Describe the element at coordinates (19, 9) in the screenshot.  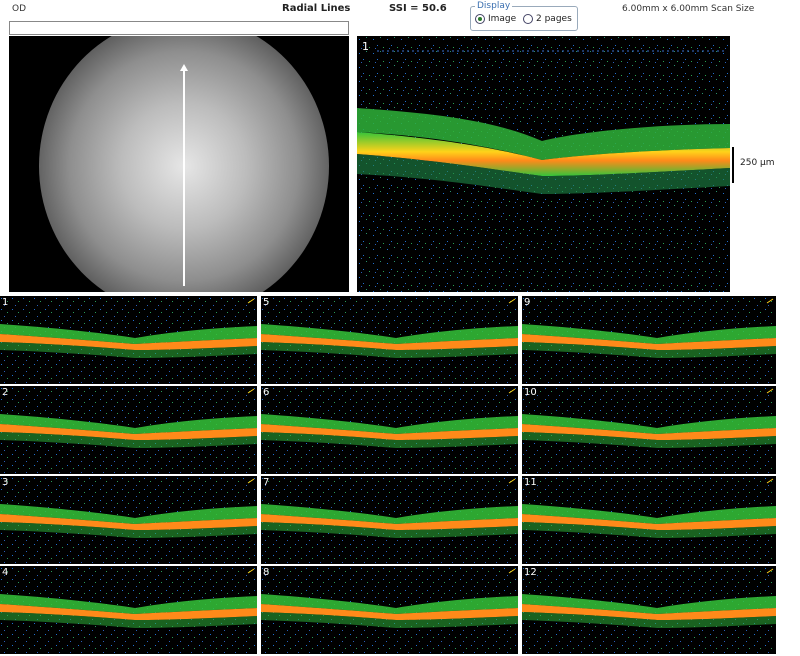
I see `eye-label: OD` at that location.